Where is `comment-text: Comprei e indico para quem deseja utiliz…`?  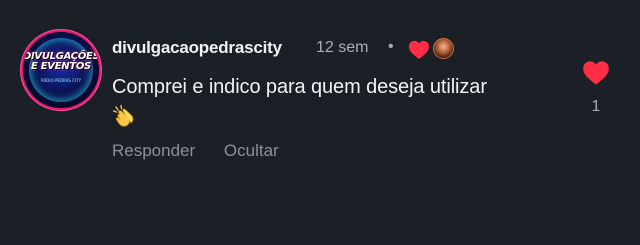
comment-text: Comprei e indico para quem deseja utiliz… is located at coordinates (299, 87).